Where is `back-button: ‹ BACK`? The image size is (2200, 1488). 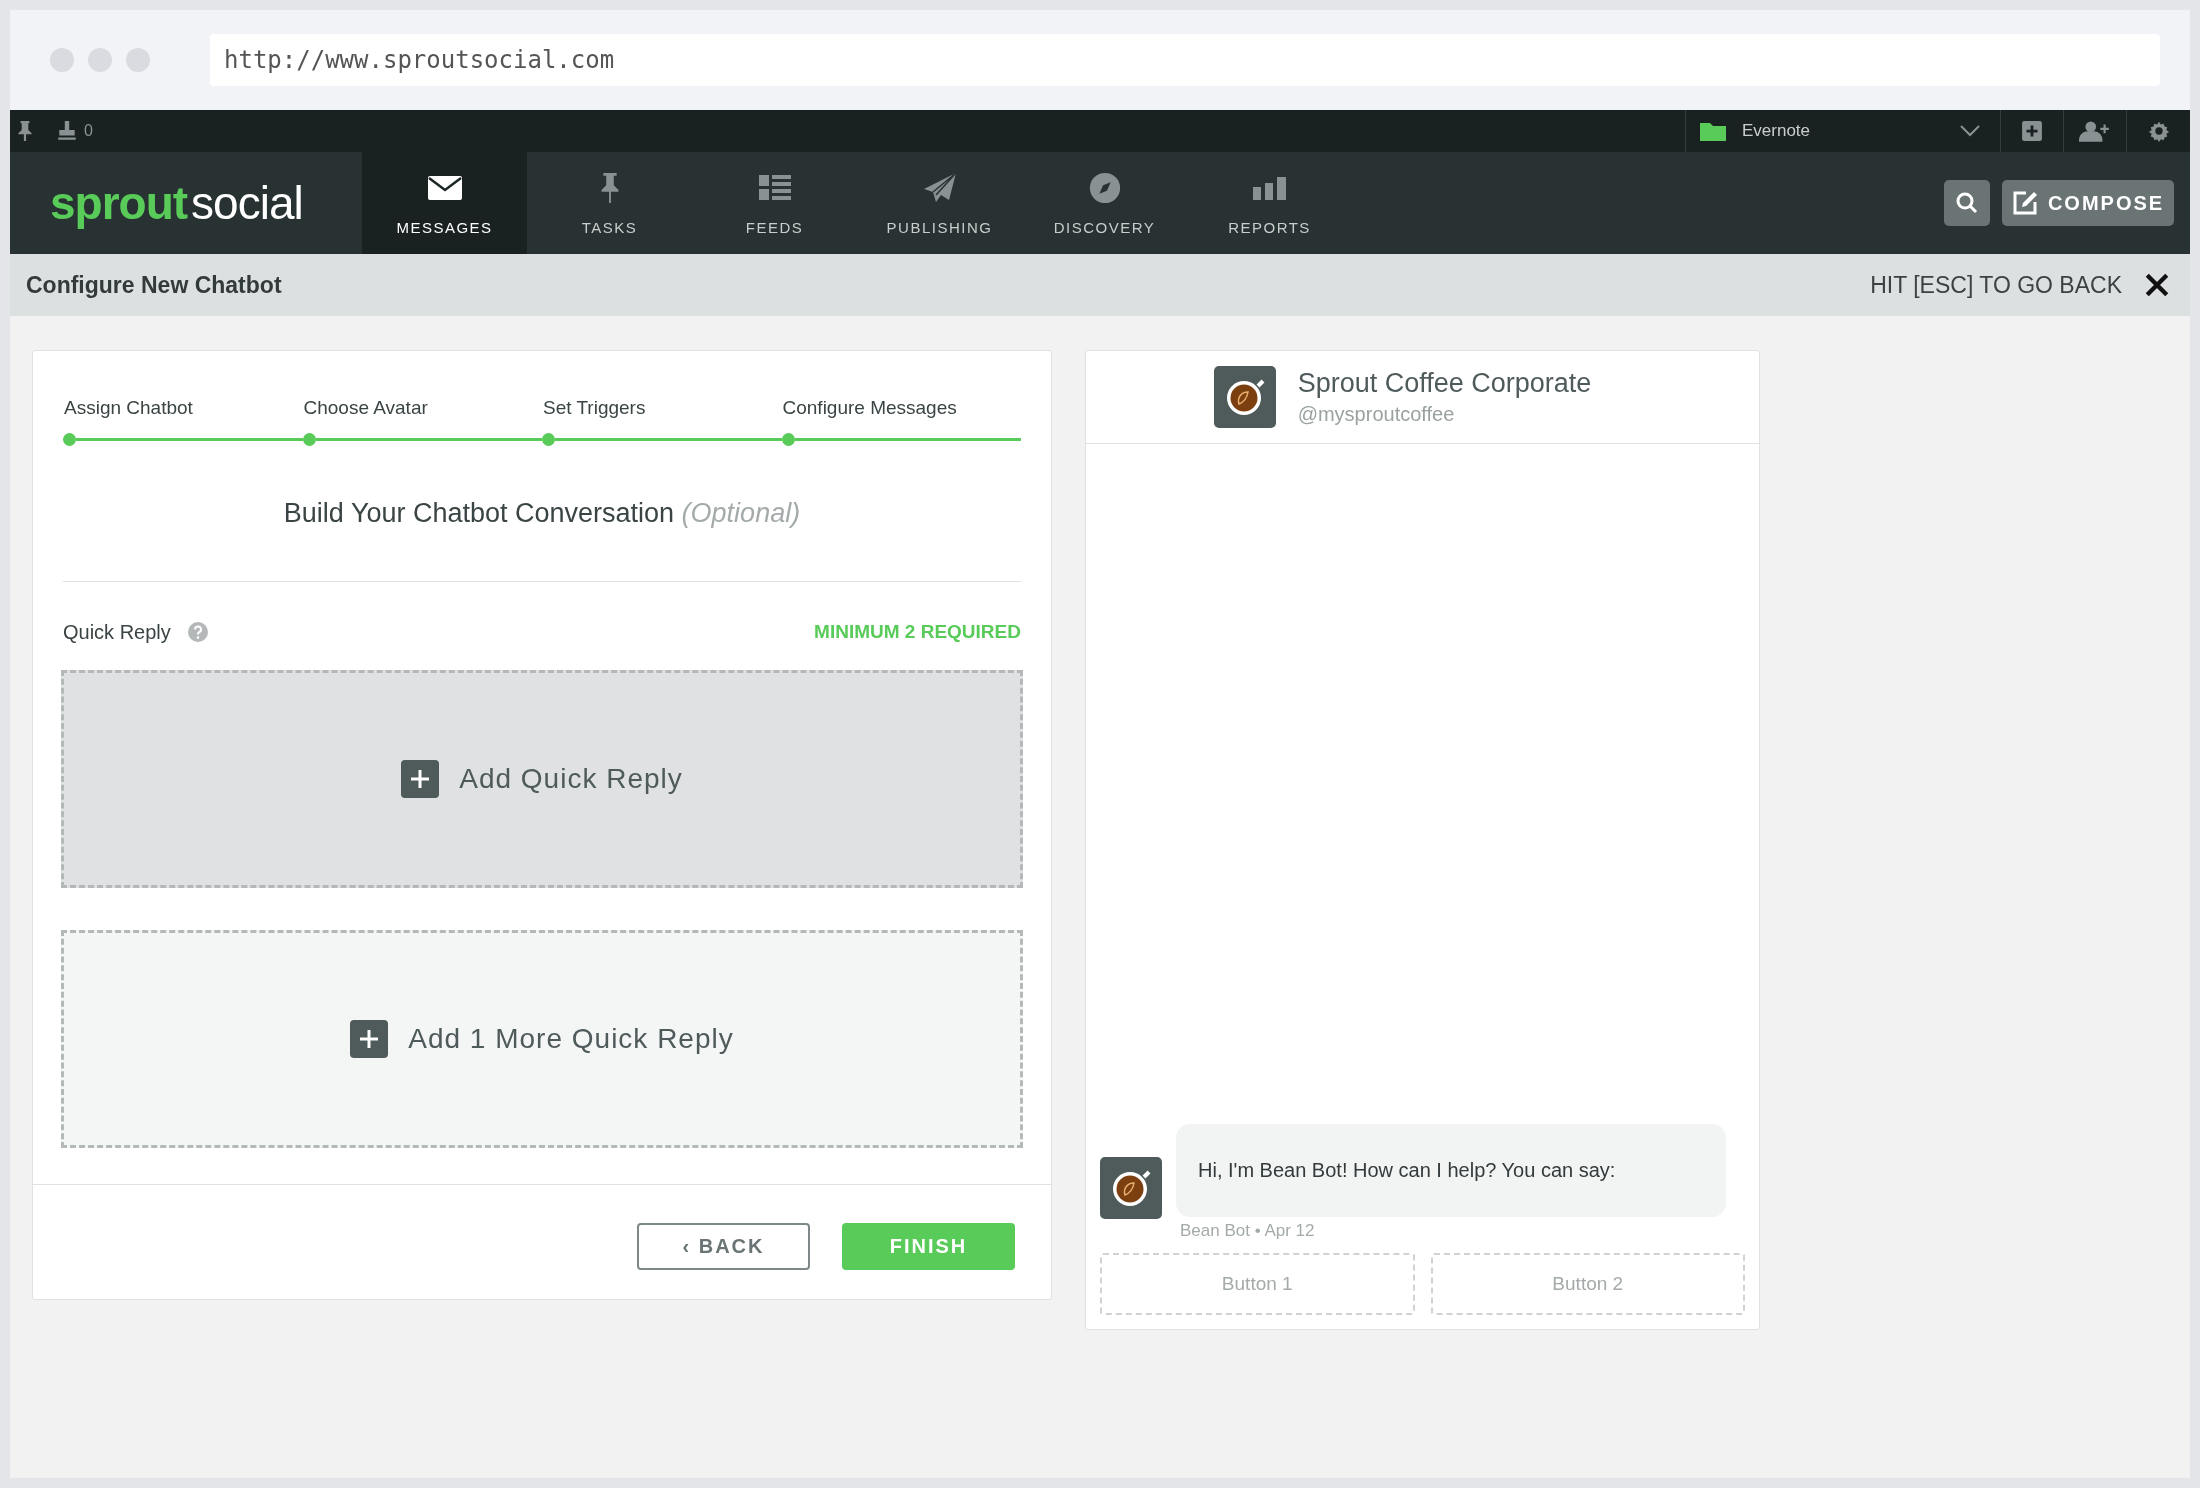
back-button: ‹ BACK is located at coordinates (723, 1246).